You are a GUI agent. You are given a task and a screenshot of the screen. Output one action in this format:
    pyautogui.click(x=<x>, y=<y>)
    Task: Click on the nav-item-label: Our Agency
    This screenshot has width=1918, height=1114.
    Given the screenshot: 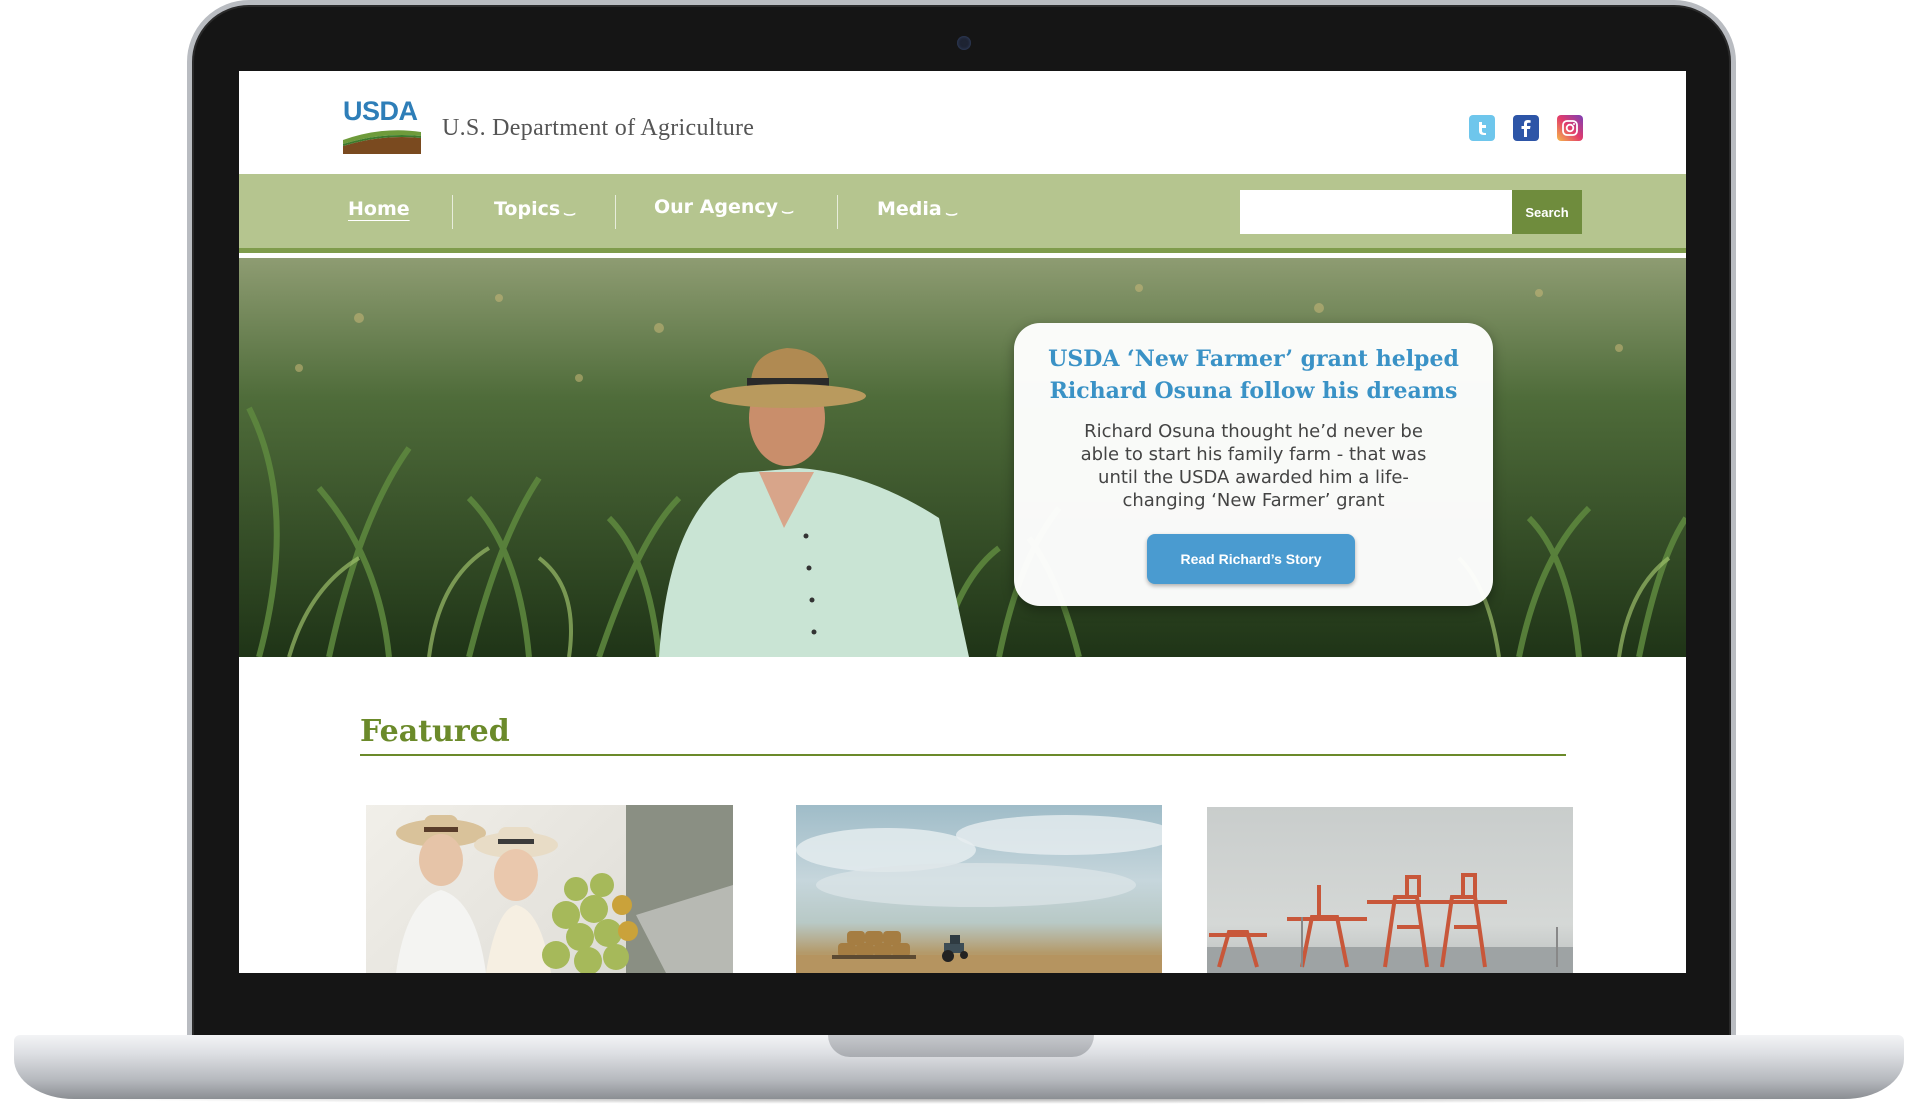 What is the action you would take?
    pyautogui.click(x=716, y=207)
    